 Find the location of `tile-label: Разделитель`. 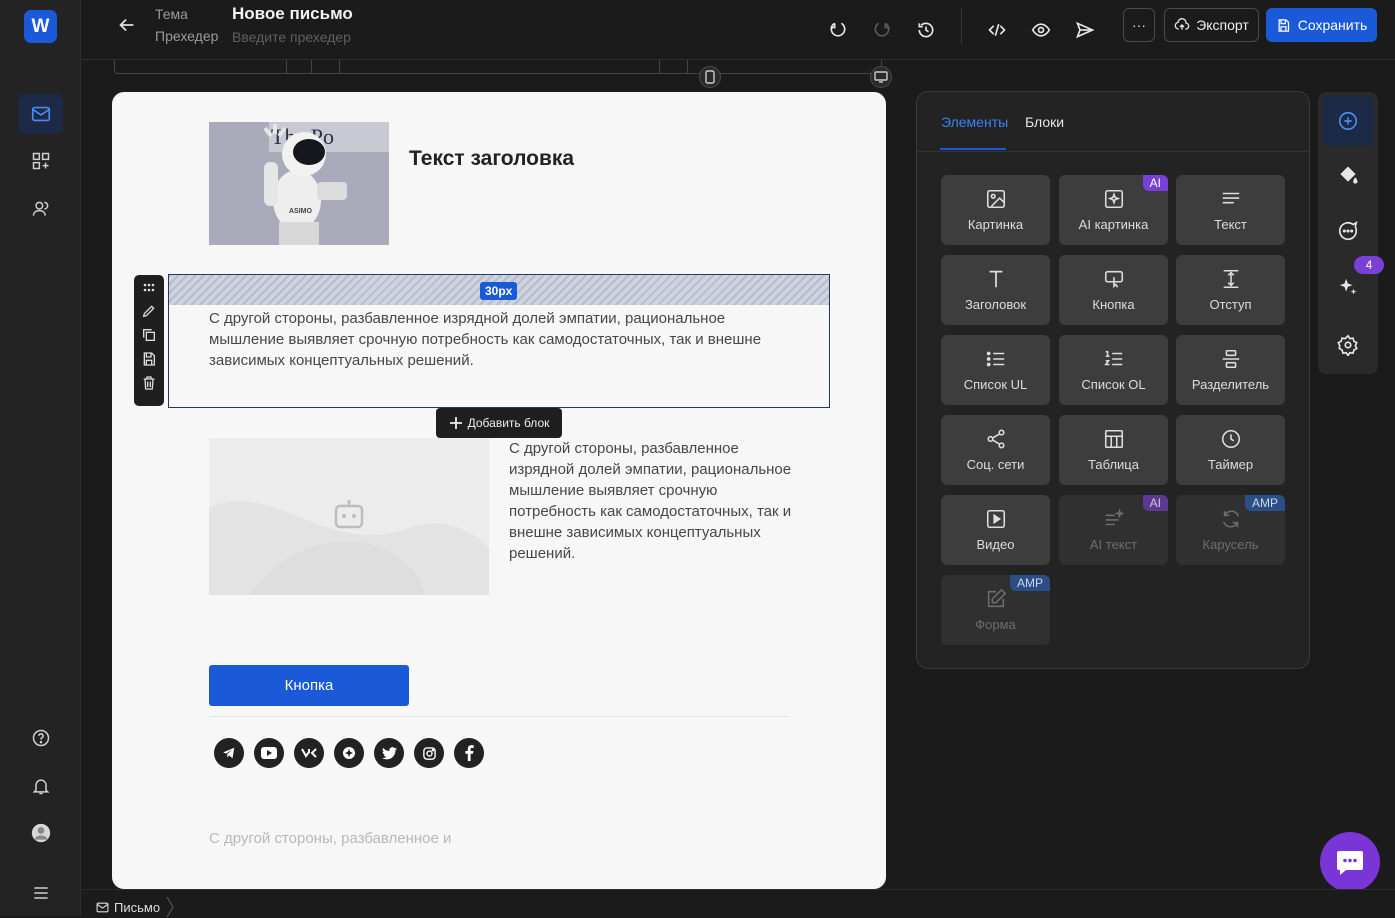

tile-label: Разделитель is located at coordinates (1230, 384).